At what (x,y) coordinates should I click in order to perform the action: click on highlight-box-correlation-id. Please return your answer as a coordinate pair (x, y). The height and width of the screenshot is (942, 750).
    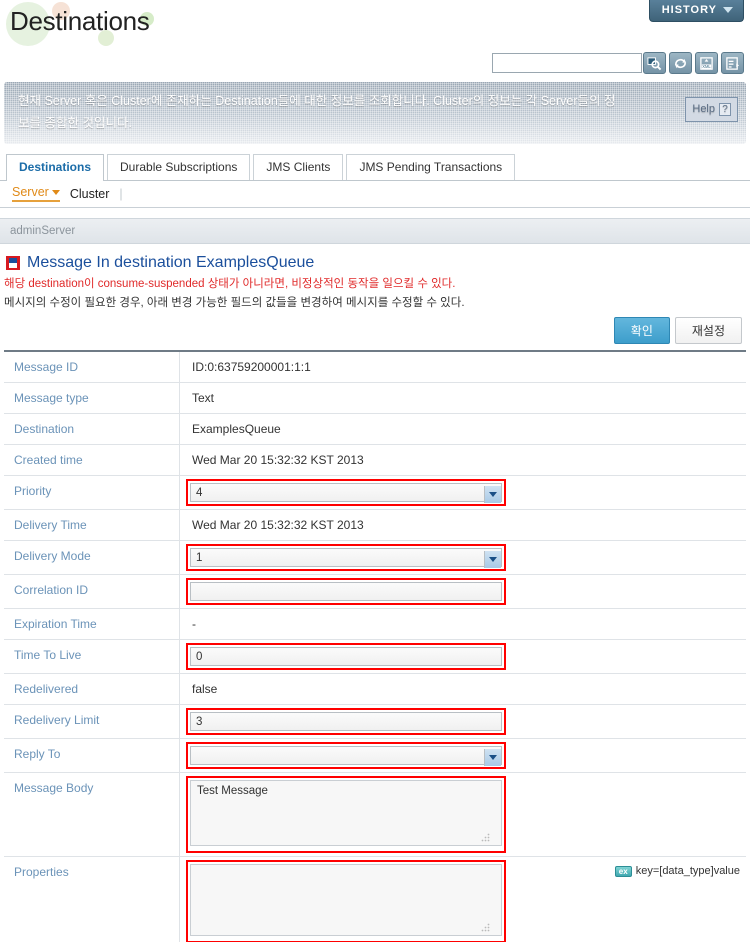
    Looking at the image, I should click on (346, 592).